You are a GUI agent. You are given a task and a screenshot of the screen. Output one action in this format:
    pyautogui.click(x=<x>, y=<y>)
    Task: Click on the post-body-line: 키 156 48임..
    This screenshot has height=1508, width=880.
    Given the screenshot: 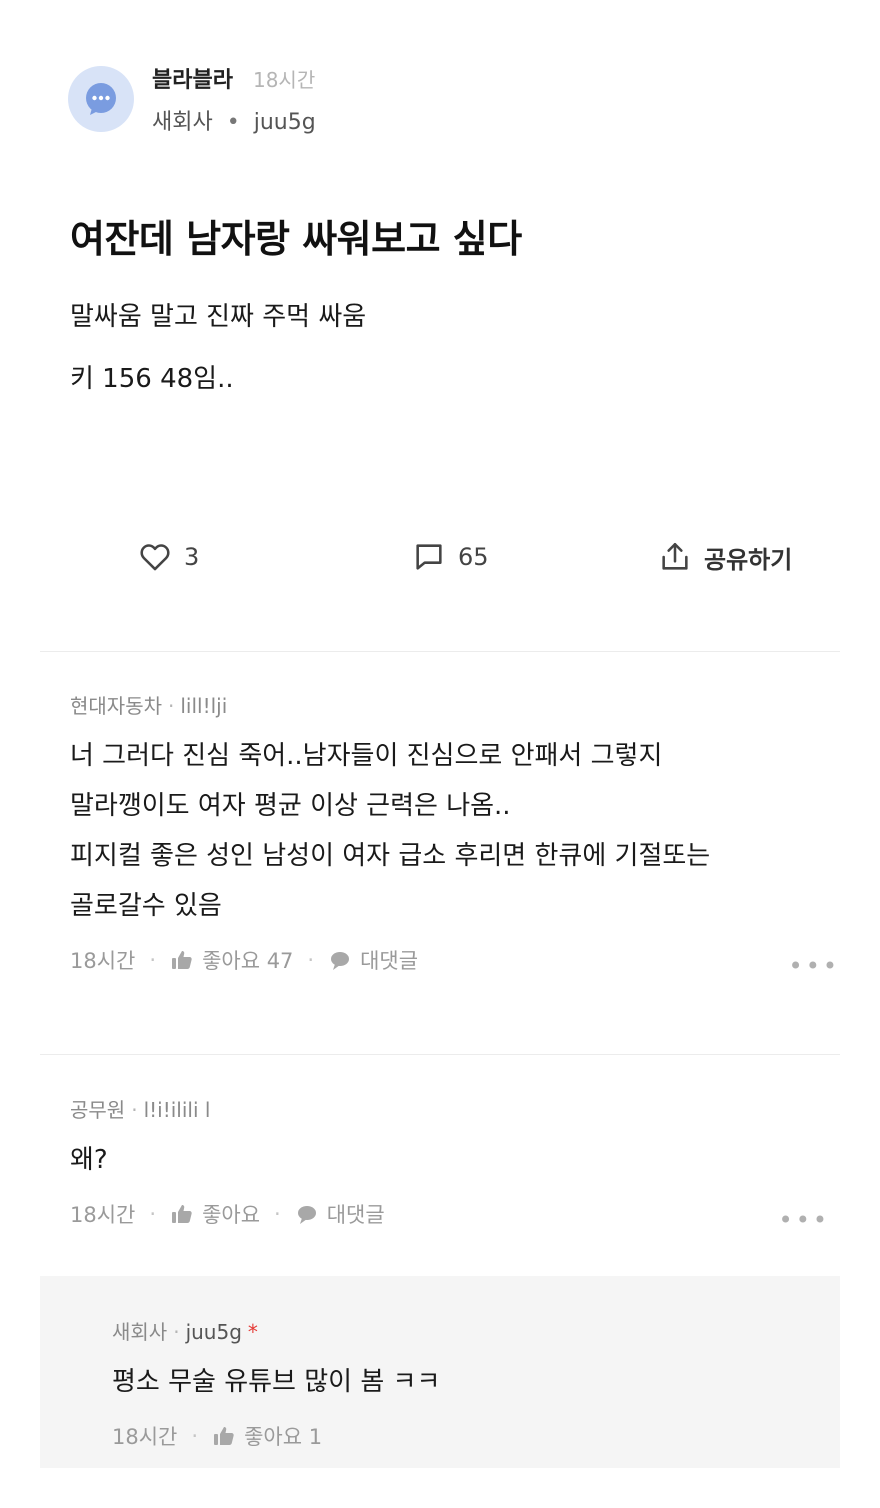 What is the action you would take?
    pyautogui.click(x=152, y=379)
    